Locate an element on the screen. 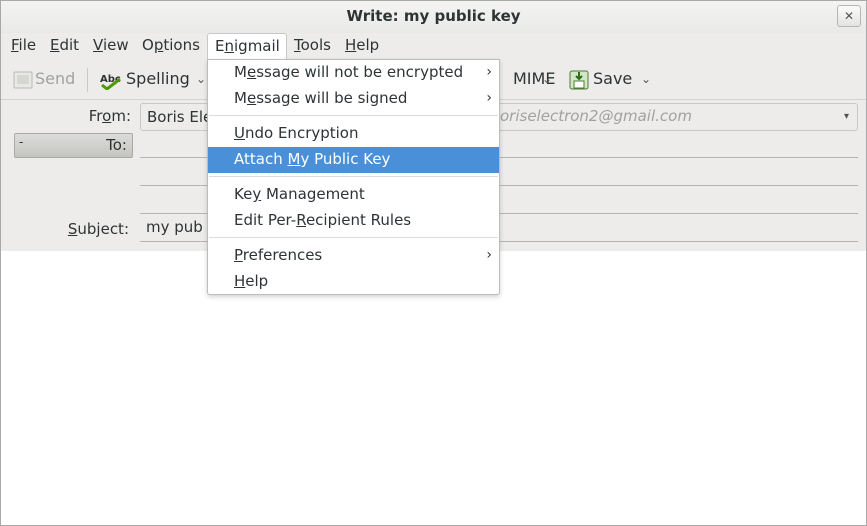 The width and height of the screenshot is (867, 526). dropdown-arrow-icon: ▾ is located at coordinates (846, 116).